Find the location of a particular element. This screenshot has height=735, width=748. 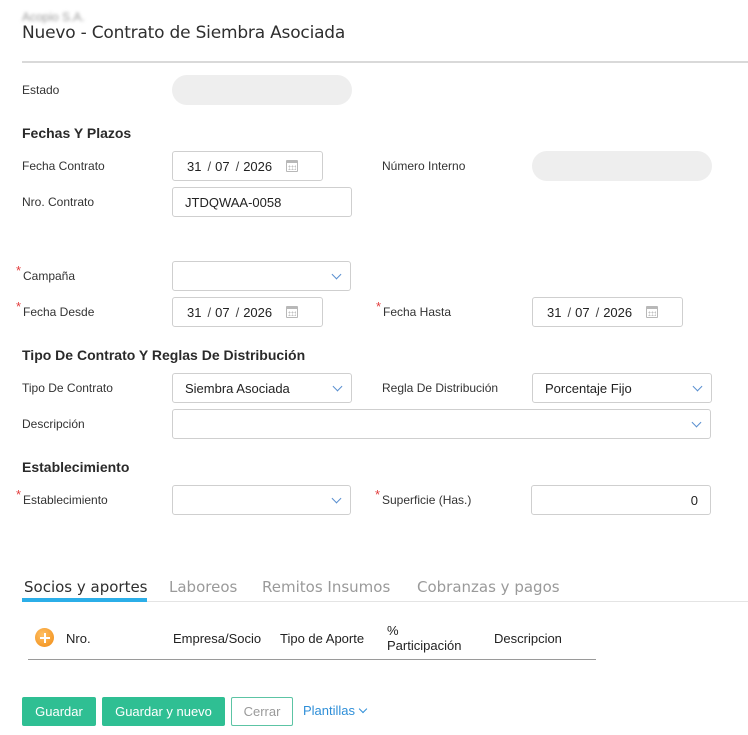

title-divider is located at coordinates (385, 62).